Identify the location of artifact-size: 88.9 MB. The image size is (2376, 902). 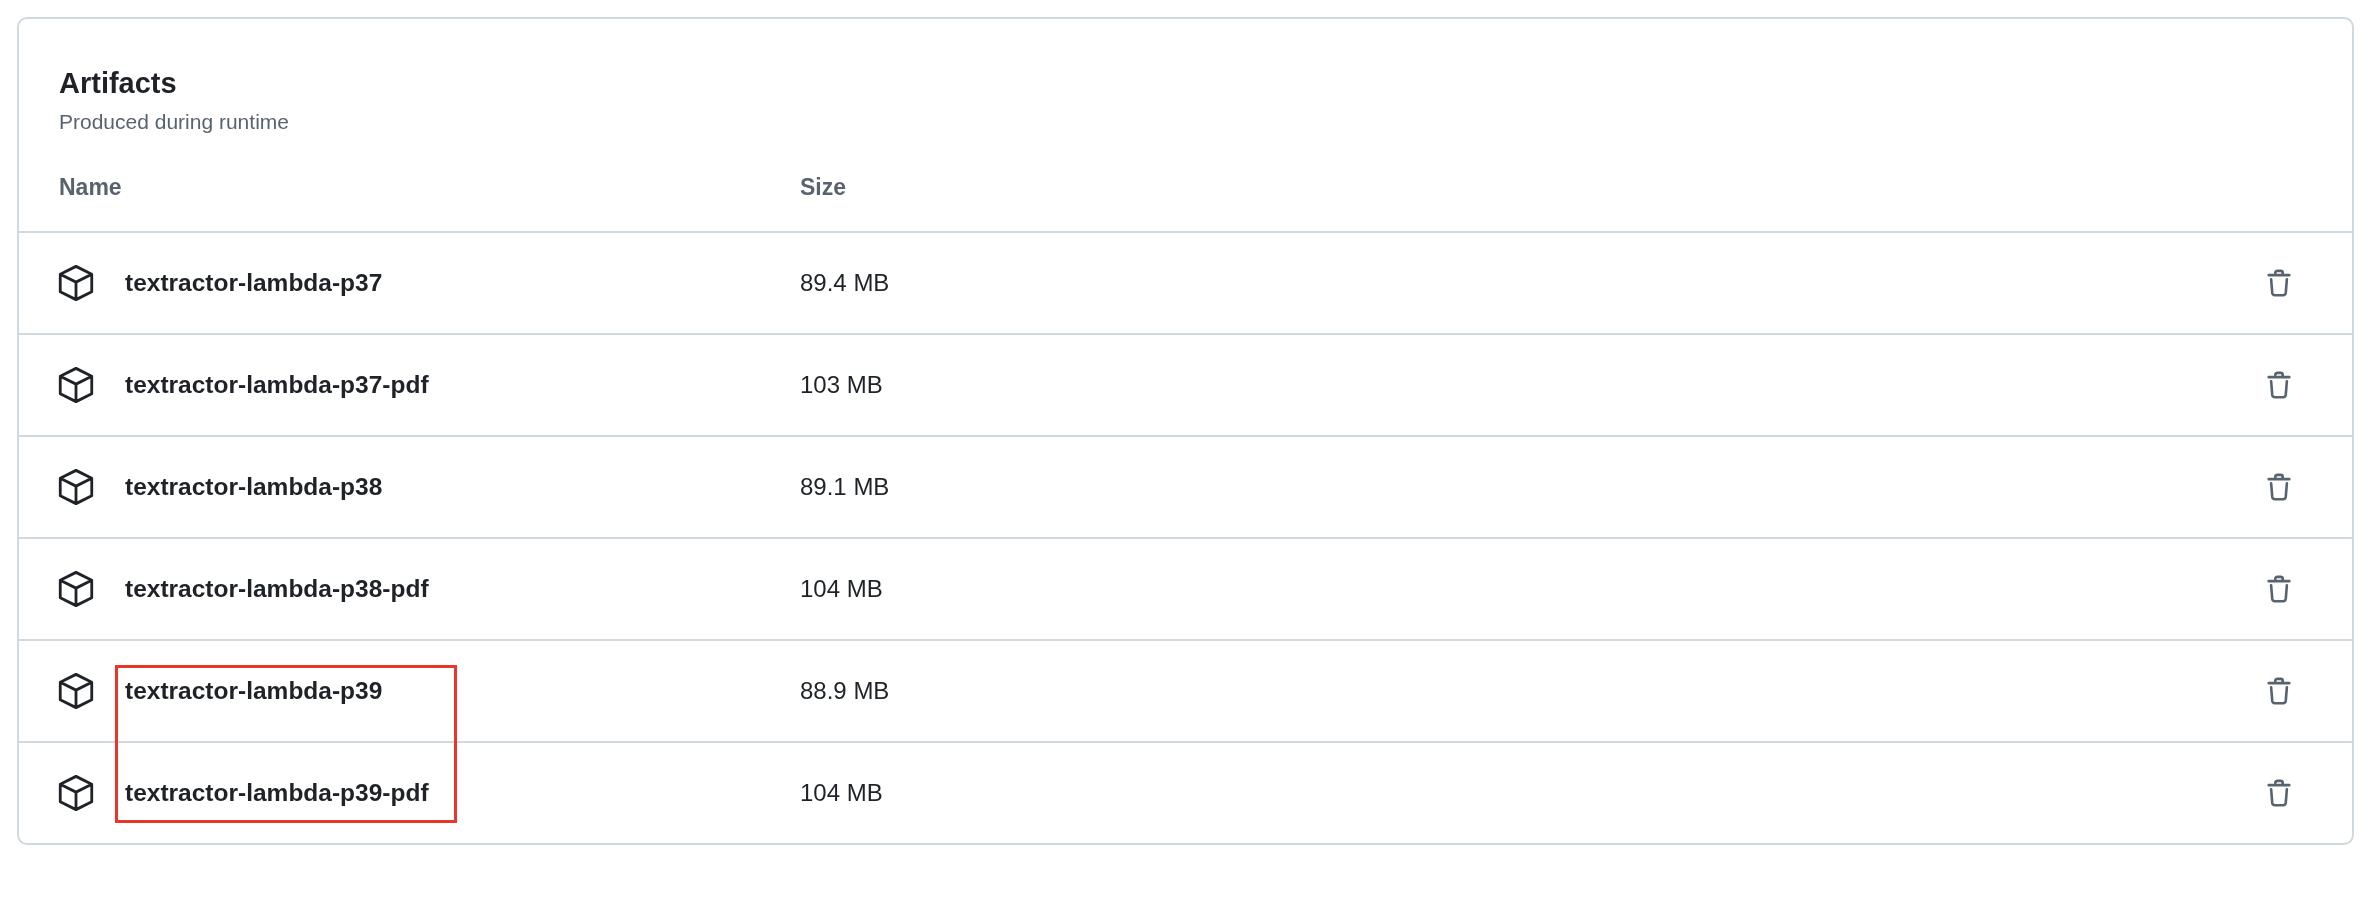
(845, 691).